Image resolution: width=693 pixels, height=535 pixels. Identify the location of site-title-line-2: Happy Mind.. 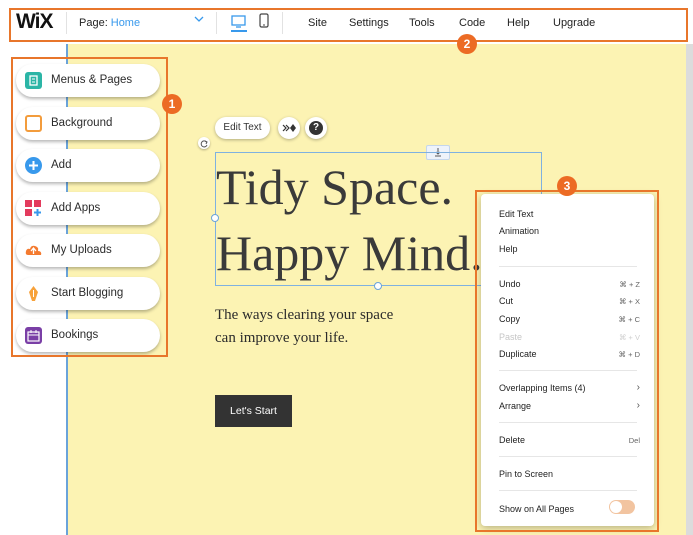
(349, 253).